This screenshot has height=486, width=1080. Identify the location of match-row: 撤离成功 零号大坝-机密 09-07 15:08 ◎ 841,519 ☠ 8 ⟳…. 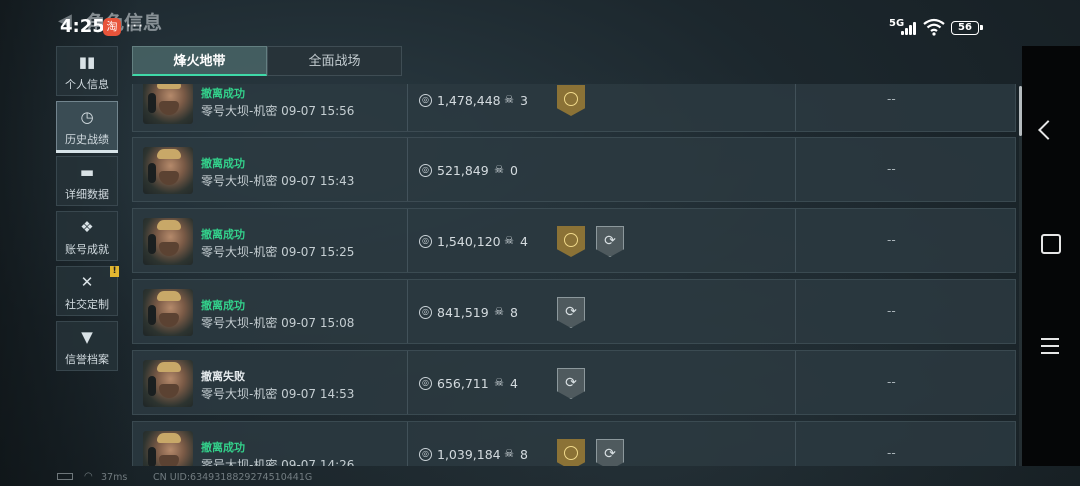
(574, 311).